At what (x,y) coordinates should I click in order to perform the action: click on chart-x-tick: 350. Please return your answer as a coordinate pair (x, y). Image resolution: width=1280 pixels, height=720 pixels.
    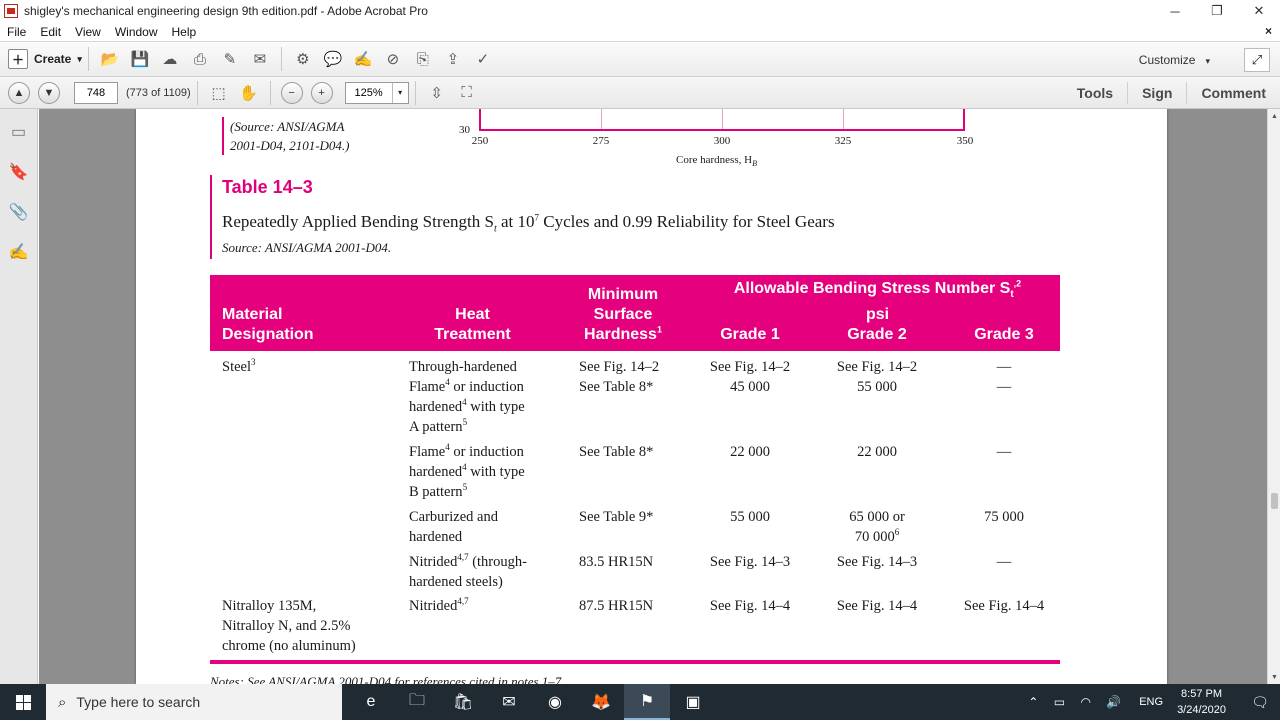
    Looking at the image, I should click on (965, 141).